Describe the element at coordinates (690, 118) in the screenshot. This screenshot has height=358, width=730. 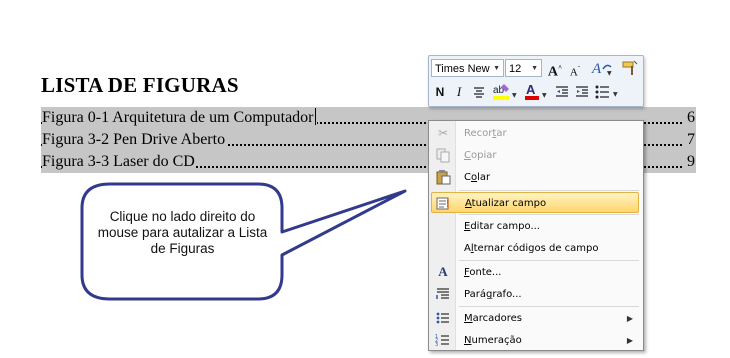
I see `toc-page-number: 6` at that location.